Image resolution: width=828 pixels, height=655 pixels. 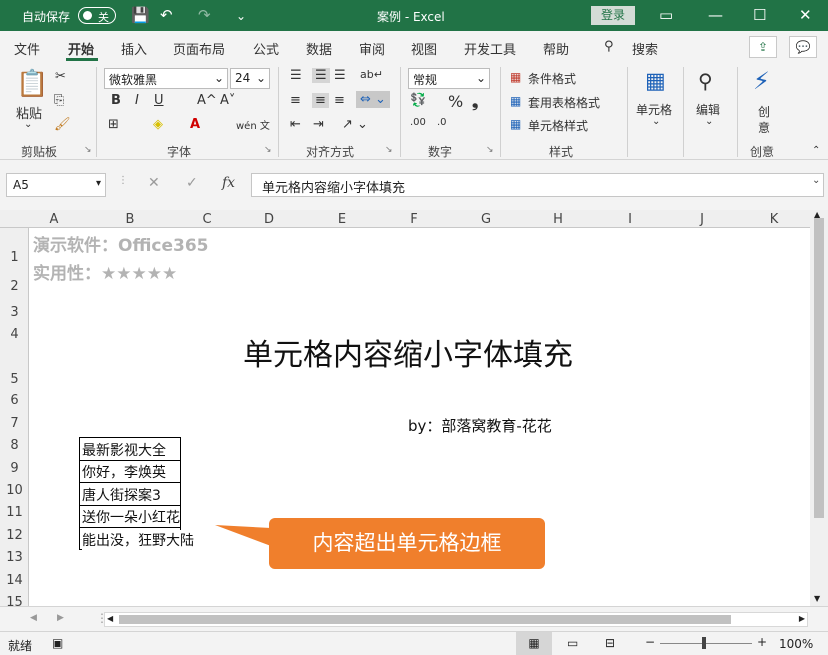 I want to click on underline-button: U, so click(x=159, y=100).